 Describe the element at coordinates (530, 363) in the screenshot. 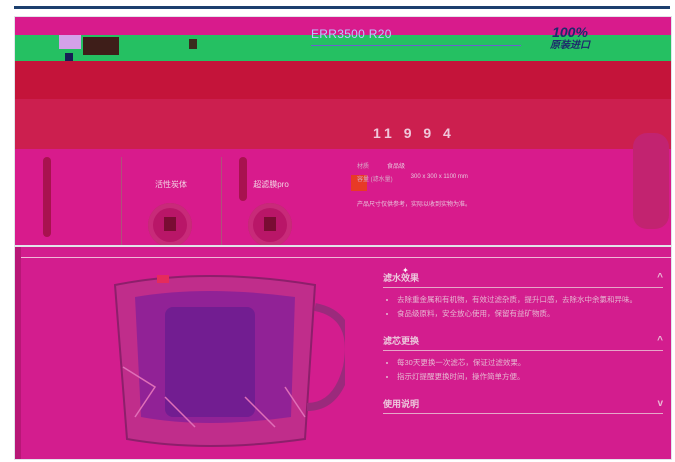

I see `list-item: 每30天更换一次滤芯，保证过滤效果。` at that location.